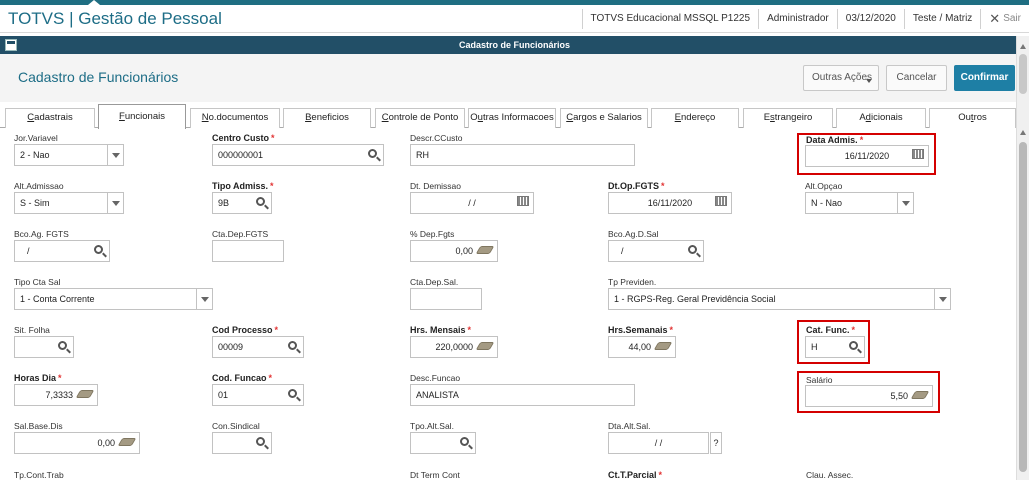 The height and width of the screenshot is (480, 1029). Describe the element at coordinates (235, 118) in the screenshot. I see `tab-no-documentos: No.documentos` at that location.